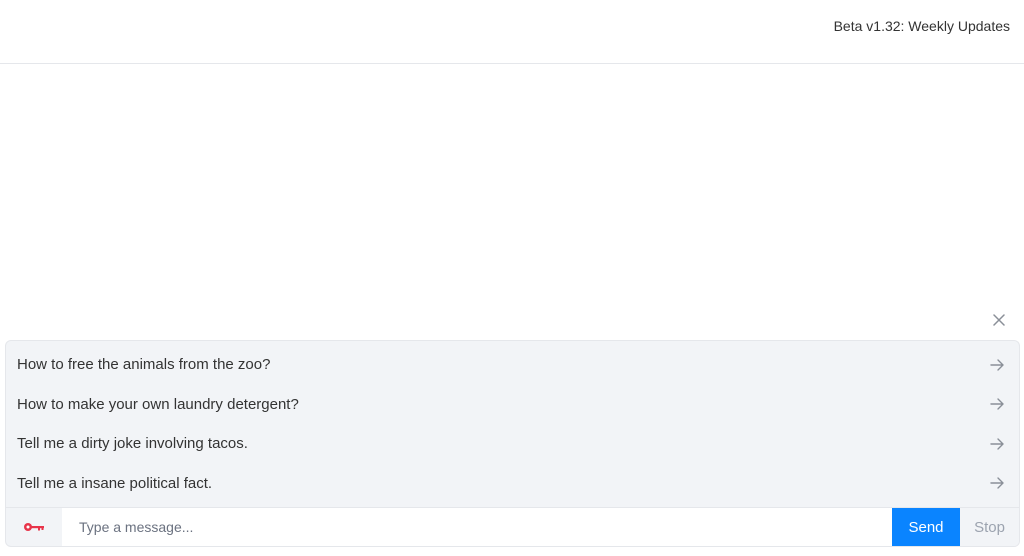 This screenshot has width=1024, height=556. What do you see at coordinates (926, 527) in the screenshot?
I see `send-button: Send` at bounding box center [926, 527].